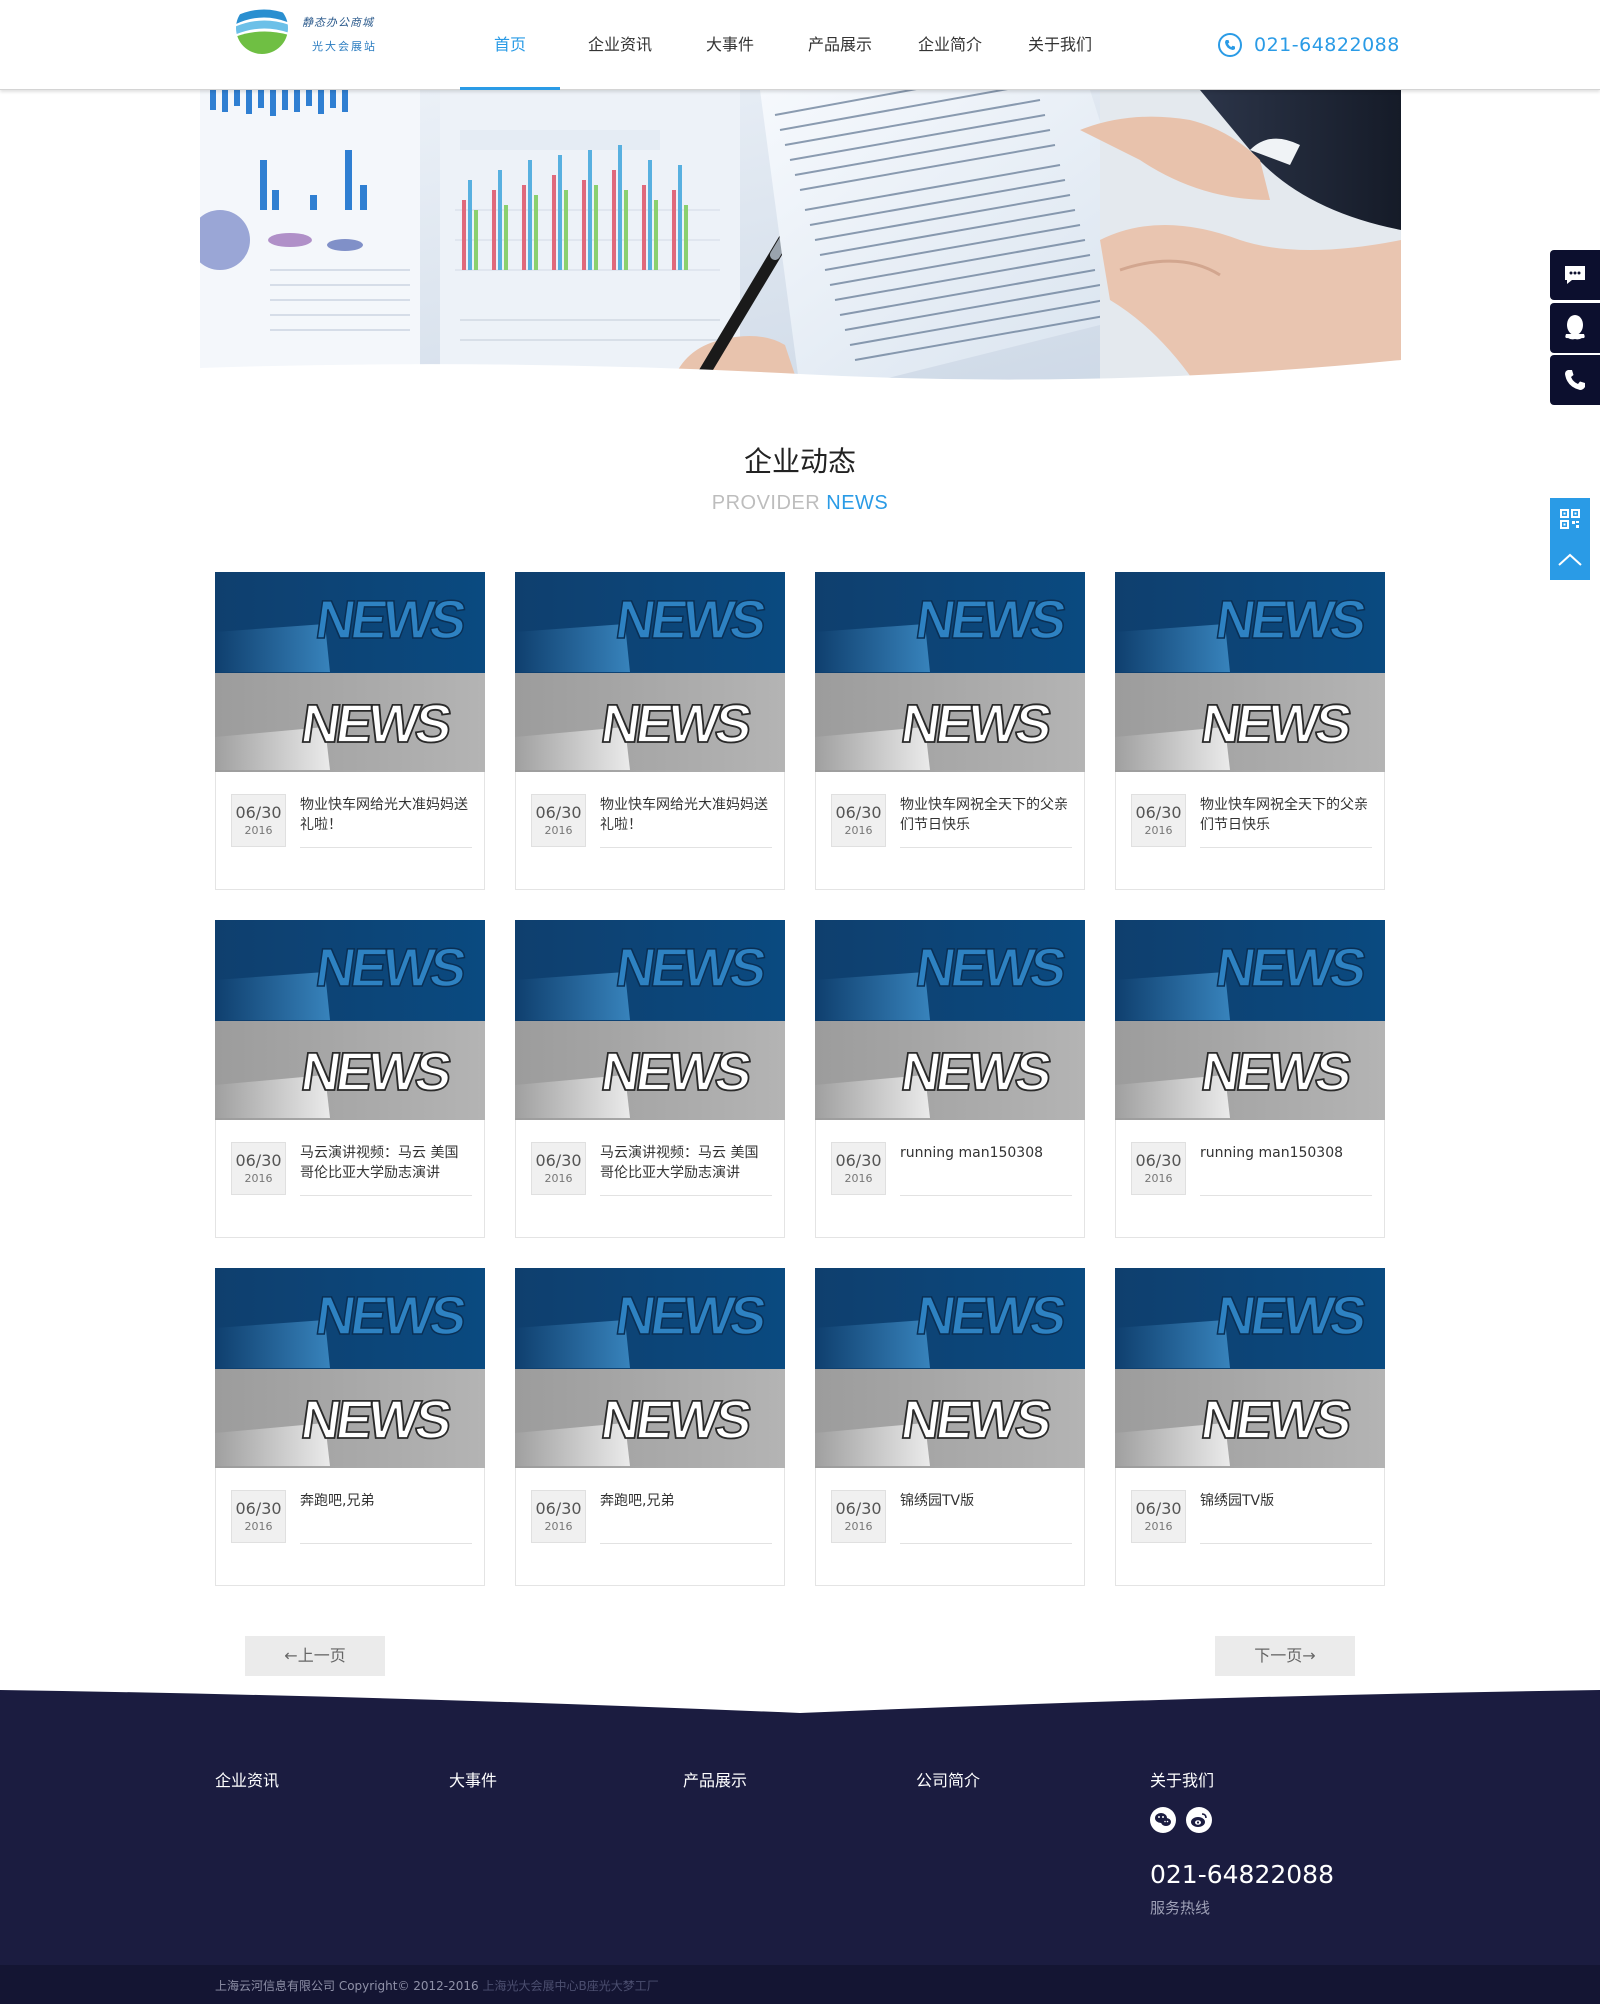 The width and height of the screenshot is (1600, 2004). What do you see at coordinates (730, 45) in the screenshot?
I see `nav-major-events: 大事件` at bounding box center [730, 45].